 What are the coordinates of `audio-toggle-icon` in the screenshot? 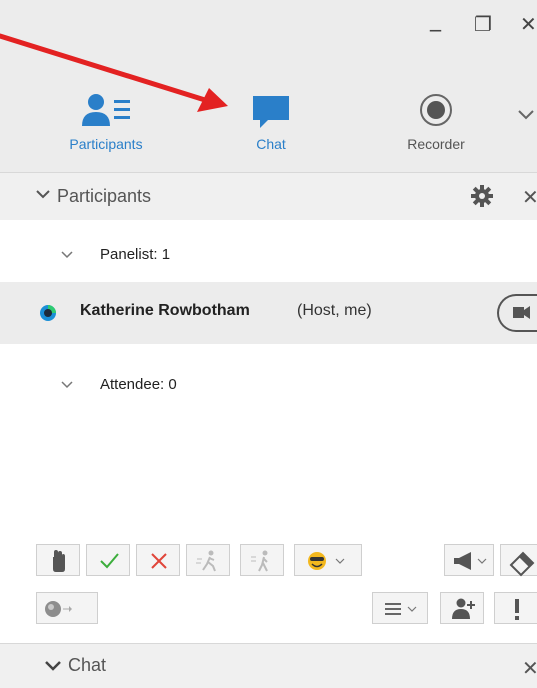 It's located at (58, 609).